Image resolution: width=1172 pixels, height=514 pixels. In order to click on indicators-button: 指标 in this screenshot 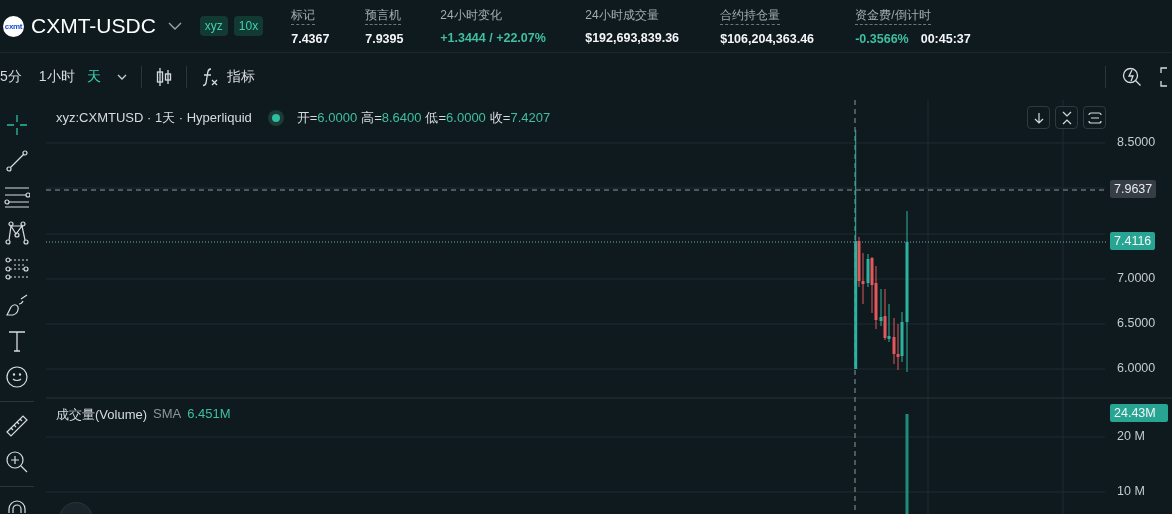, I will do `click(240, 76)`.